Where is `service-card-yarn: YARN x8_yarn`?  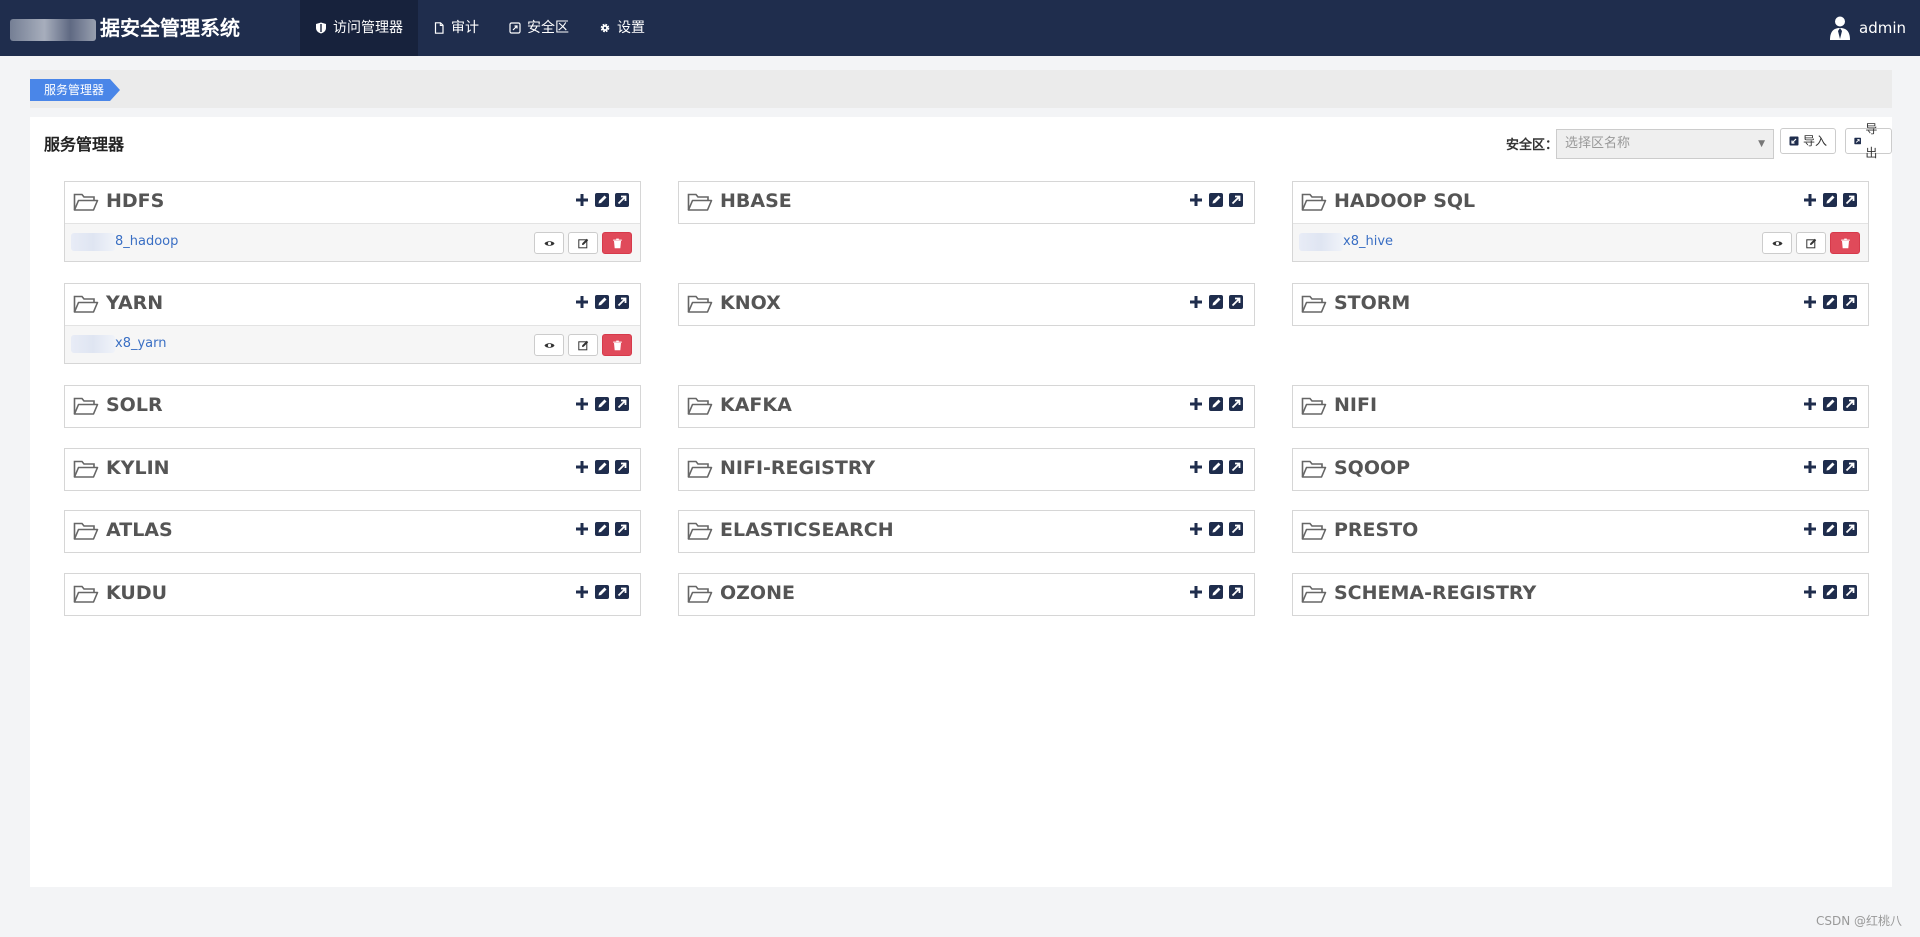
service-card-yarn: YARN x8_yarn is located at coordinates (352, 323).